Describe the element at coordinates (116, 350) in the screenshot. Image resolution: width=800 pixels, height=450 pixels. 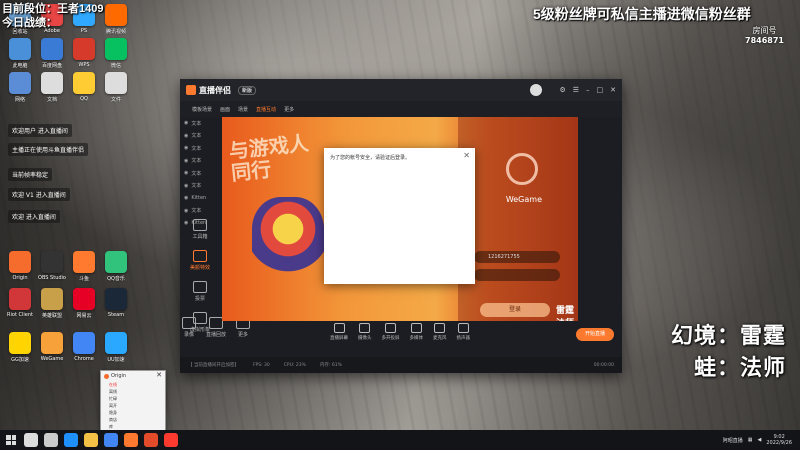
I see `desktop-shortcut: UU加速` at that location.